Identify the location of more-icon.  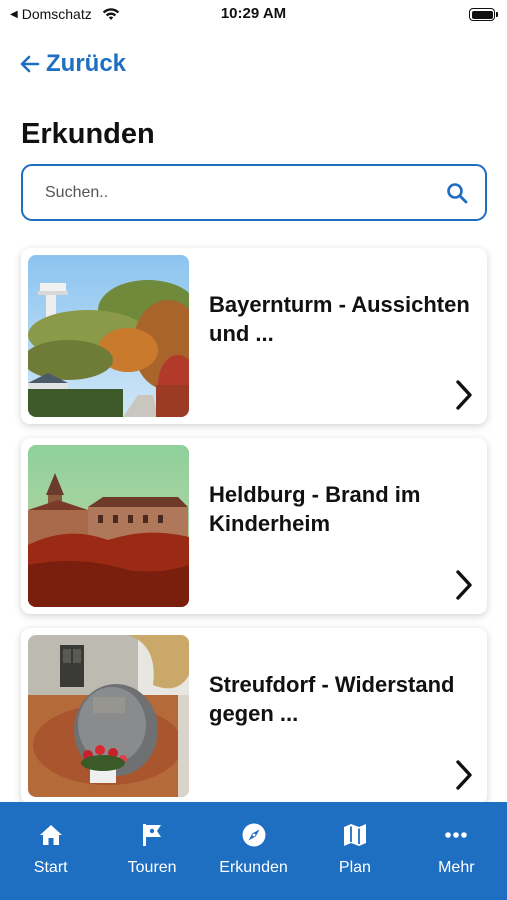
(456, 835).